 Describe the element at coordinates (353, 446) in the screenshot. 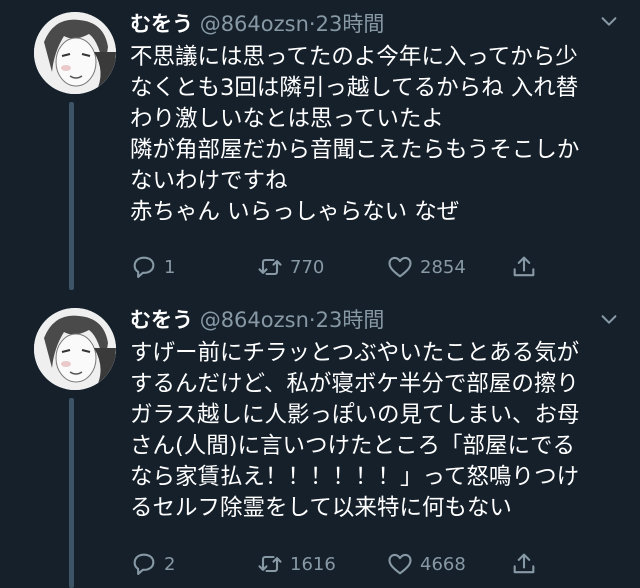

I see `tweet-text-line: さん(人間)に言いつけたところ「部屋にでる` at that location.